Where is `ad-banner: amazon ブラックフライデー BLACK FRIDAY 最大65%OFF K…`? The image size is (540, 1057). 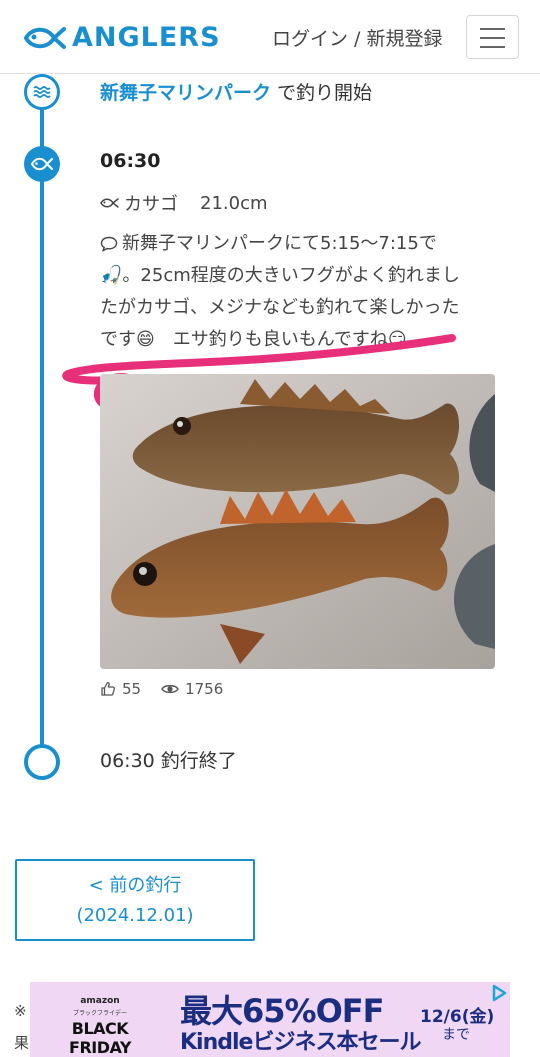
ad-banner: amazon ブラックフライデー BLACK FRIDAY 最大65%OFF K… is located at coordinates (270, 1019).